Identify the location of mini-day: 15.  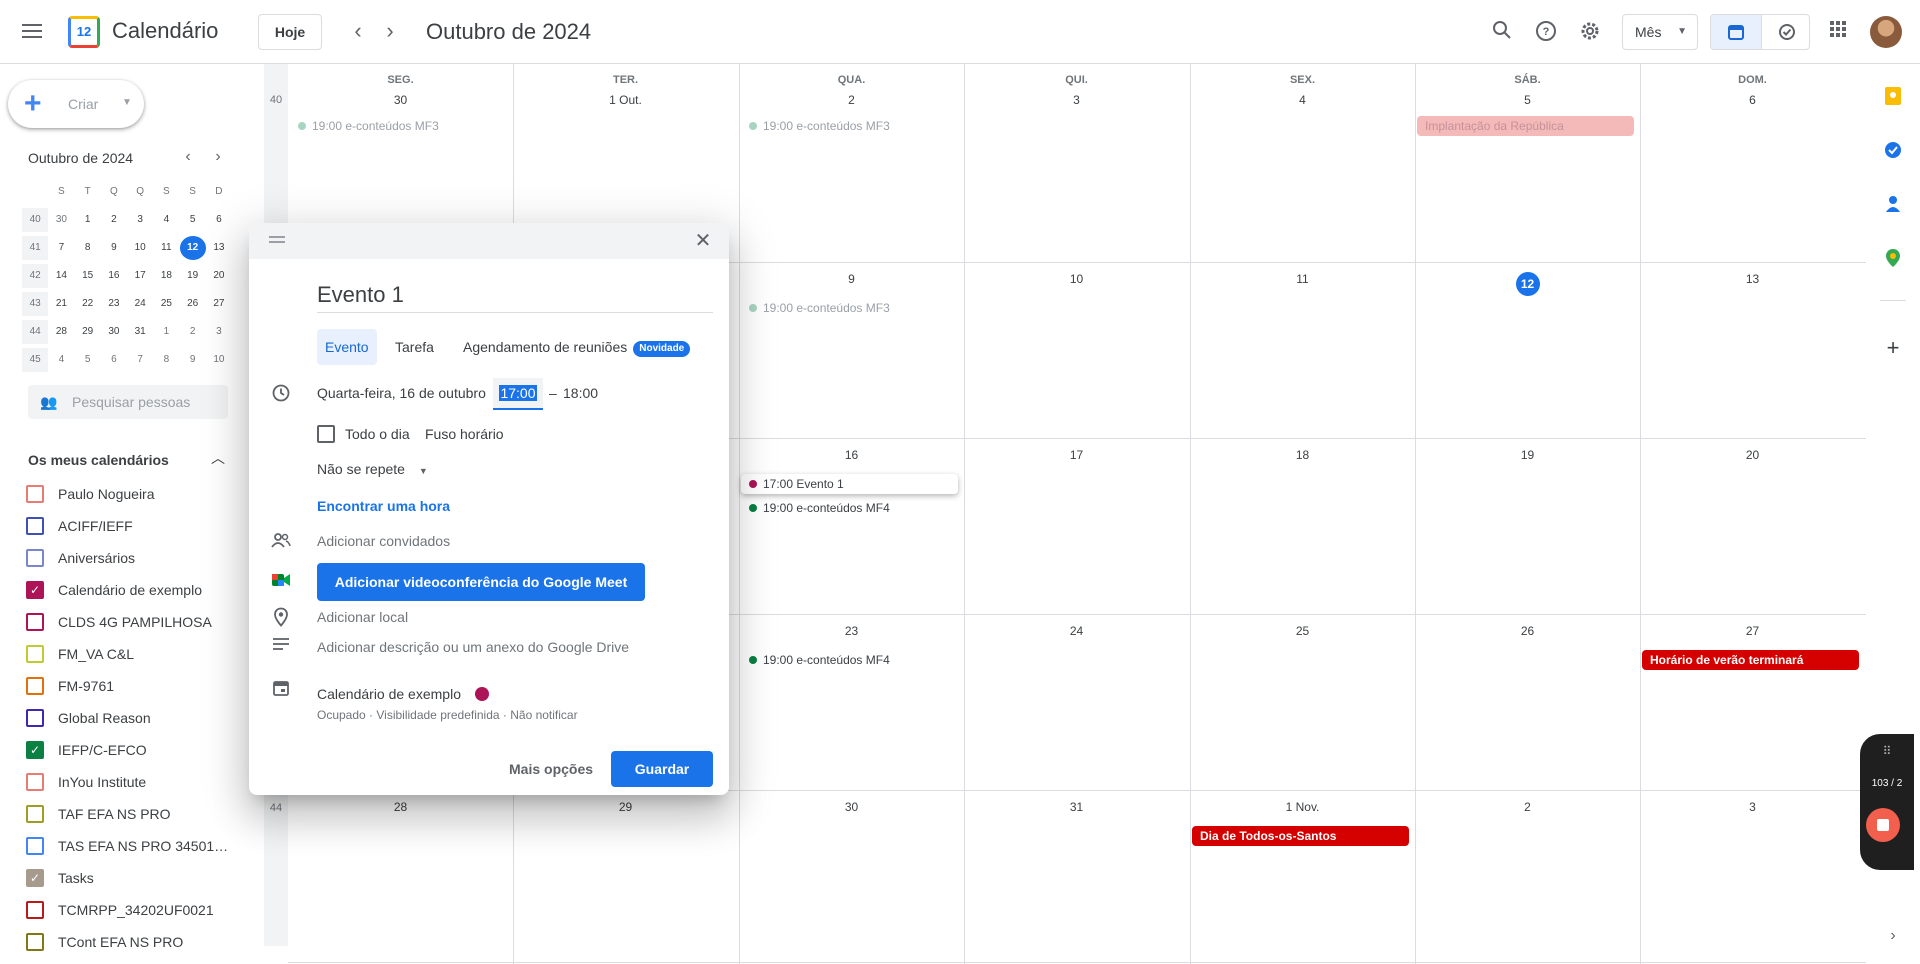
(88, 276).